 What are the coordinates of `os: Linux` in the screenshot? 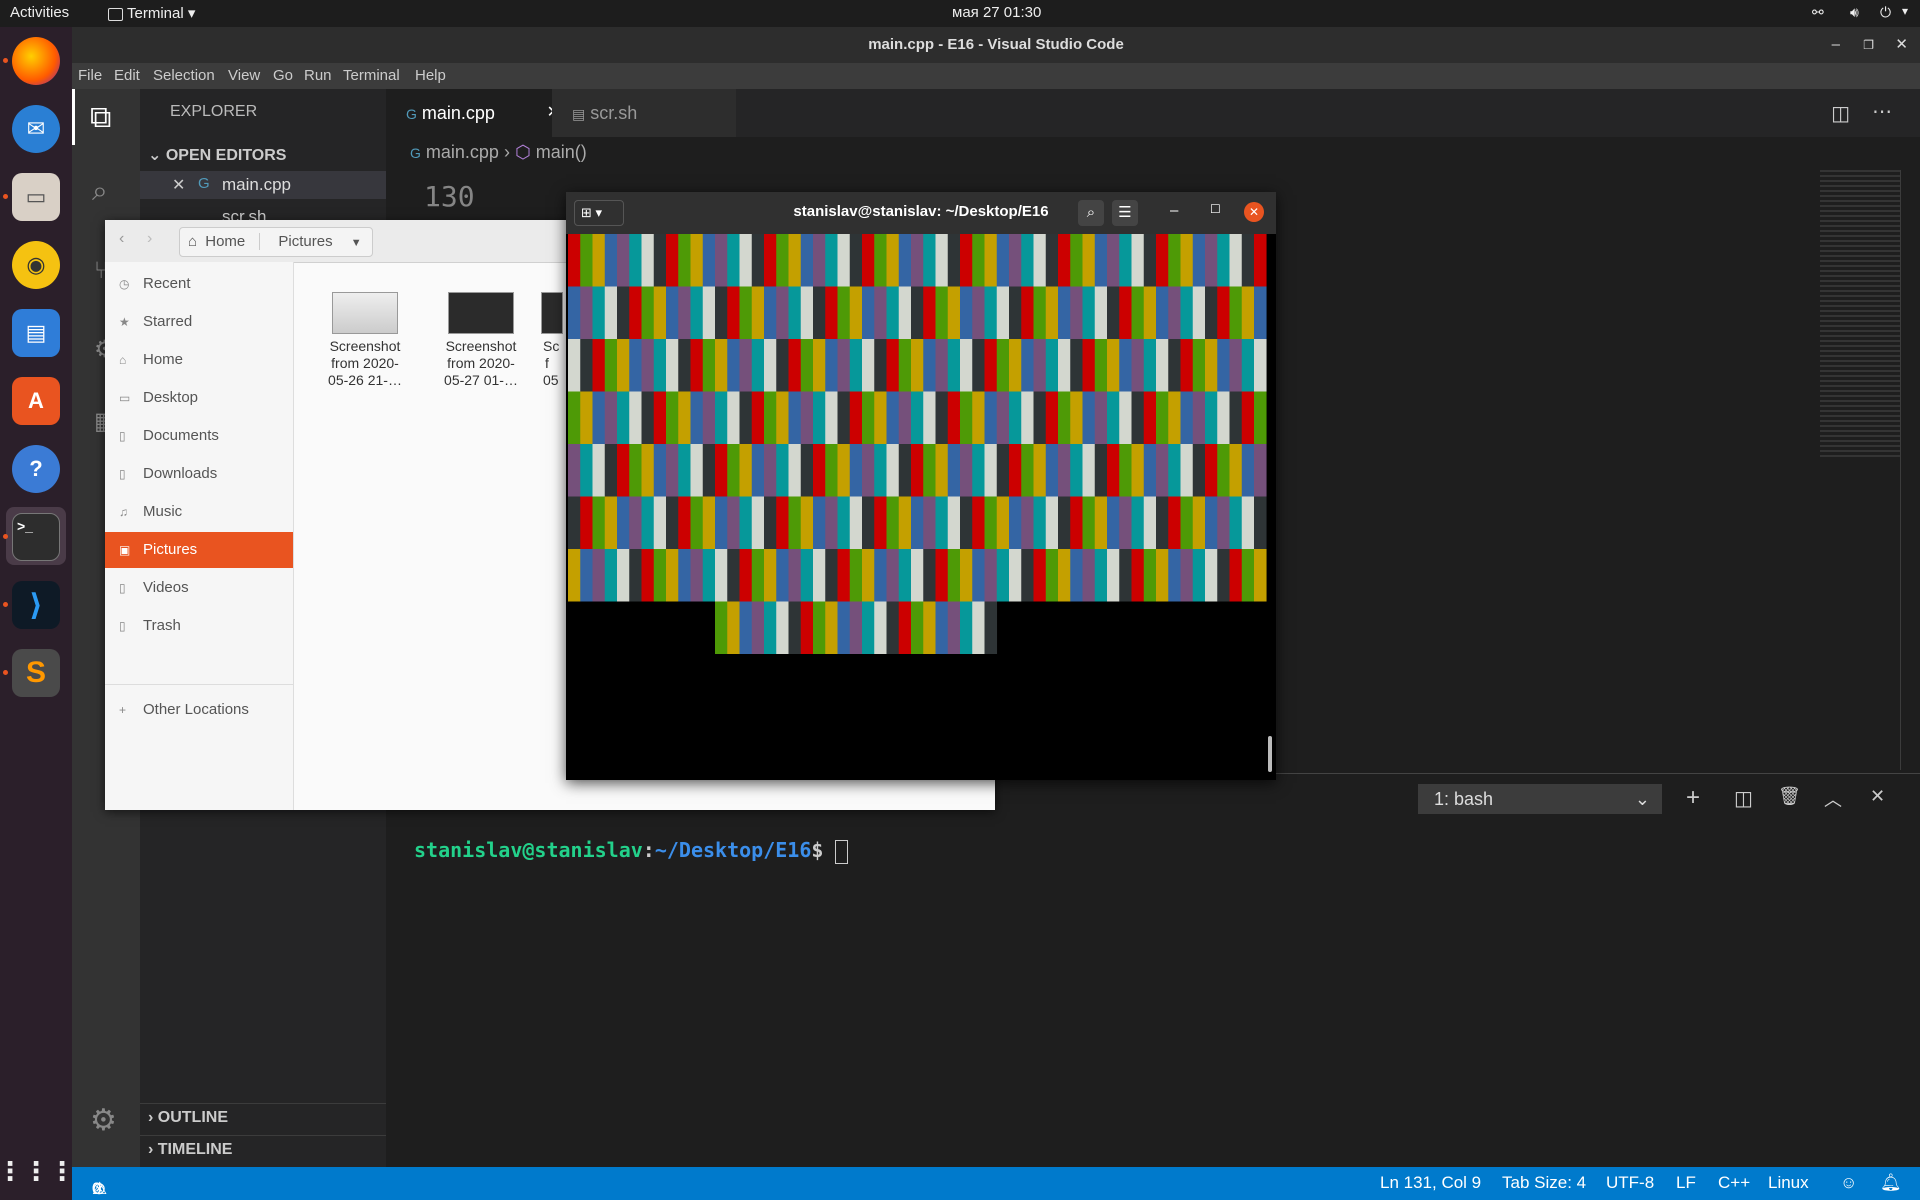 It's located at (1788, 1183).